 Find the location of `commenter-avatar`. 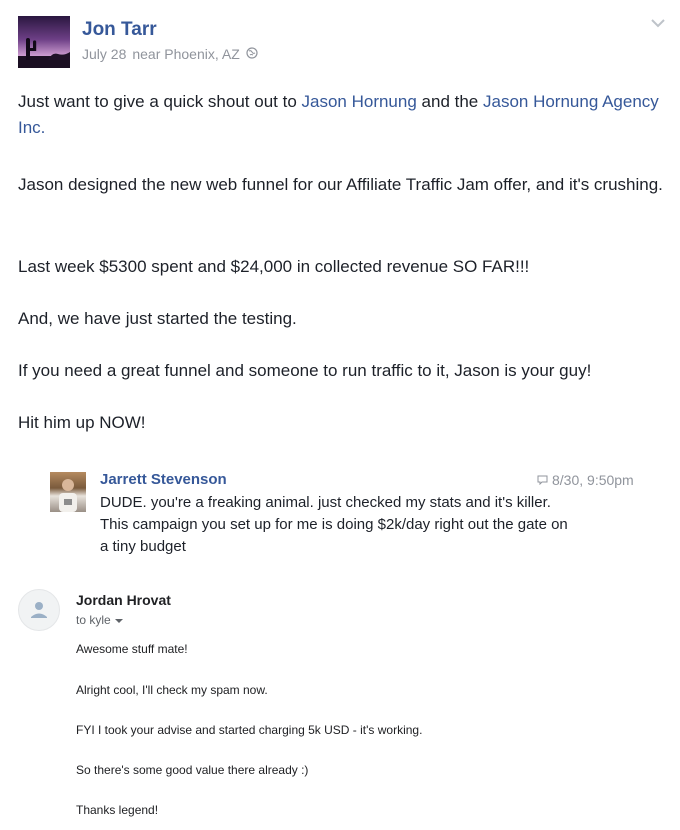

commenter-avatar is located at coordinates (68, 492).